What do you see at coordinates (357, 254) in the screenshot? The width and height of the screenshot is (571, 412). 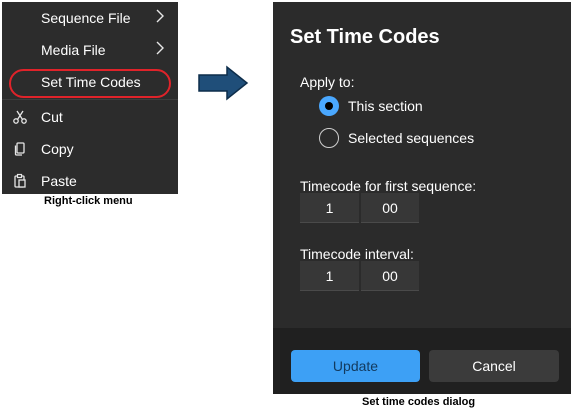 I see `interval-label: Timecode interval:` at bounding box center [357, 254].